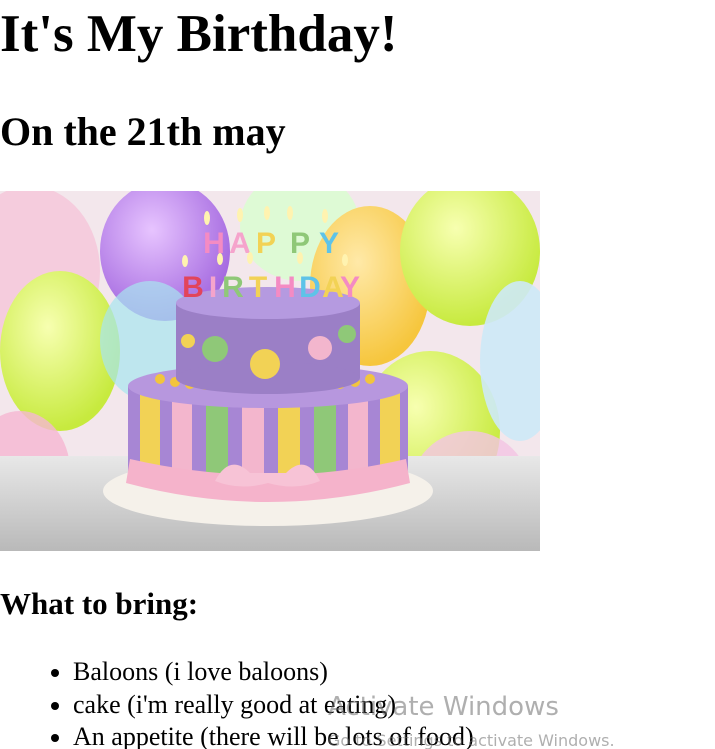  What do you see at coordinates (285, 287) in the screenshot?
I see `svg-text: H` at bounding box center [285, 287].